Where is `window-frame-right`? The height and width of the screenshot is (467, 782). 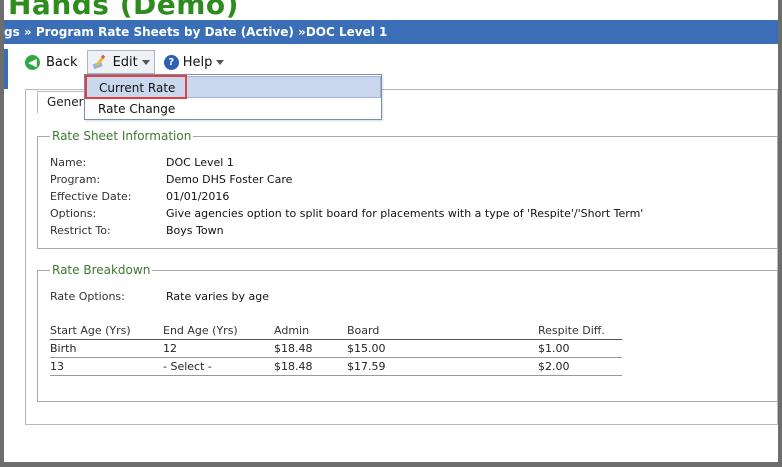
window-frame-right is located at coordinates (780, 233).